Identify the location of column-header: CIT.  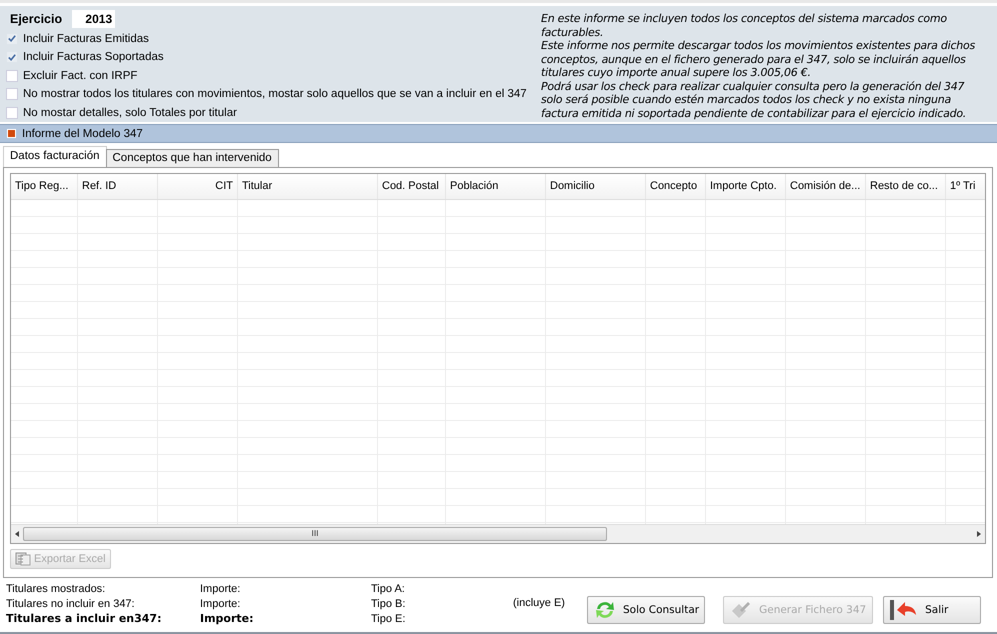
(198, 186).